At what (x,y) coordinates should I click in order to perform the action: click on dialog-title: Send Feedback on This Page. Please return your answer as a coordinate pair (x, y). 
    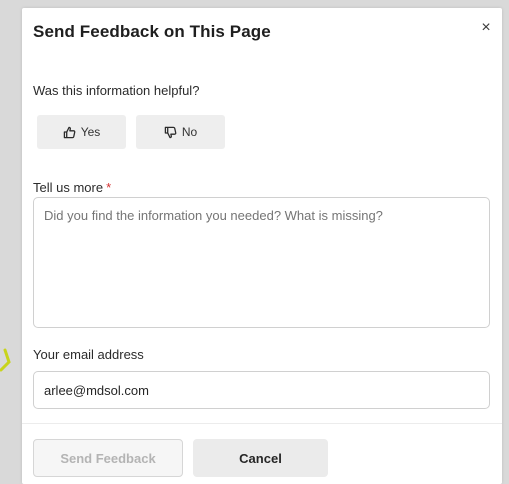
    Looking at the image, I should click on (152, 31).